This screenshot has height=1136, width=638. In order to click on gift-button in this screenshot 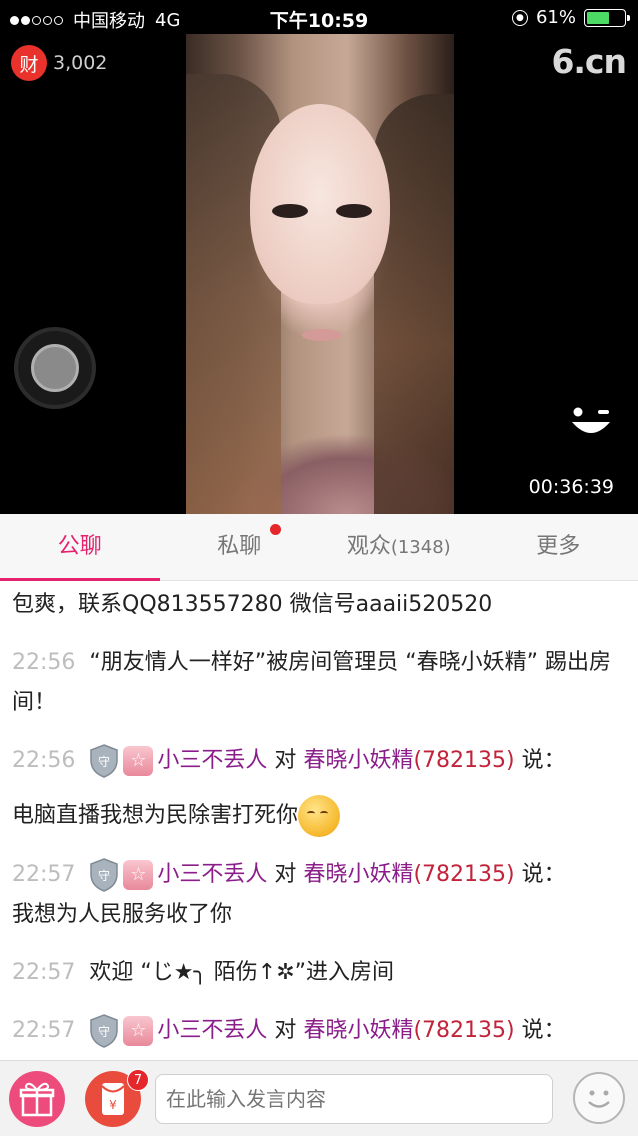, I will do `click(37, 1099)`.